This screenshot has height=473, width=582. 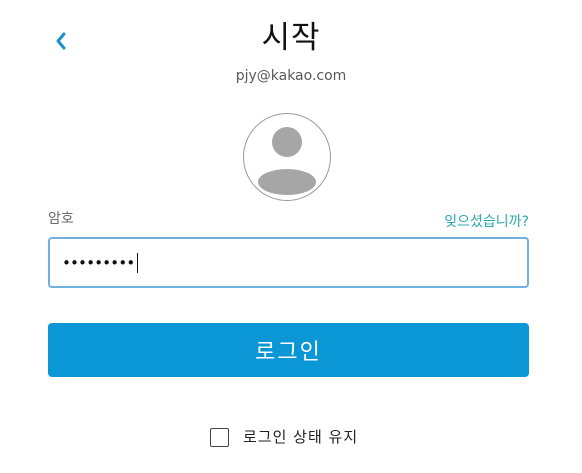 I want to click on forgot-password-link: 잊으셨습니까?, so click(x=486, y=222).